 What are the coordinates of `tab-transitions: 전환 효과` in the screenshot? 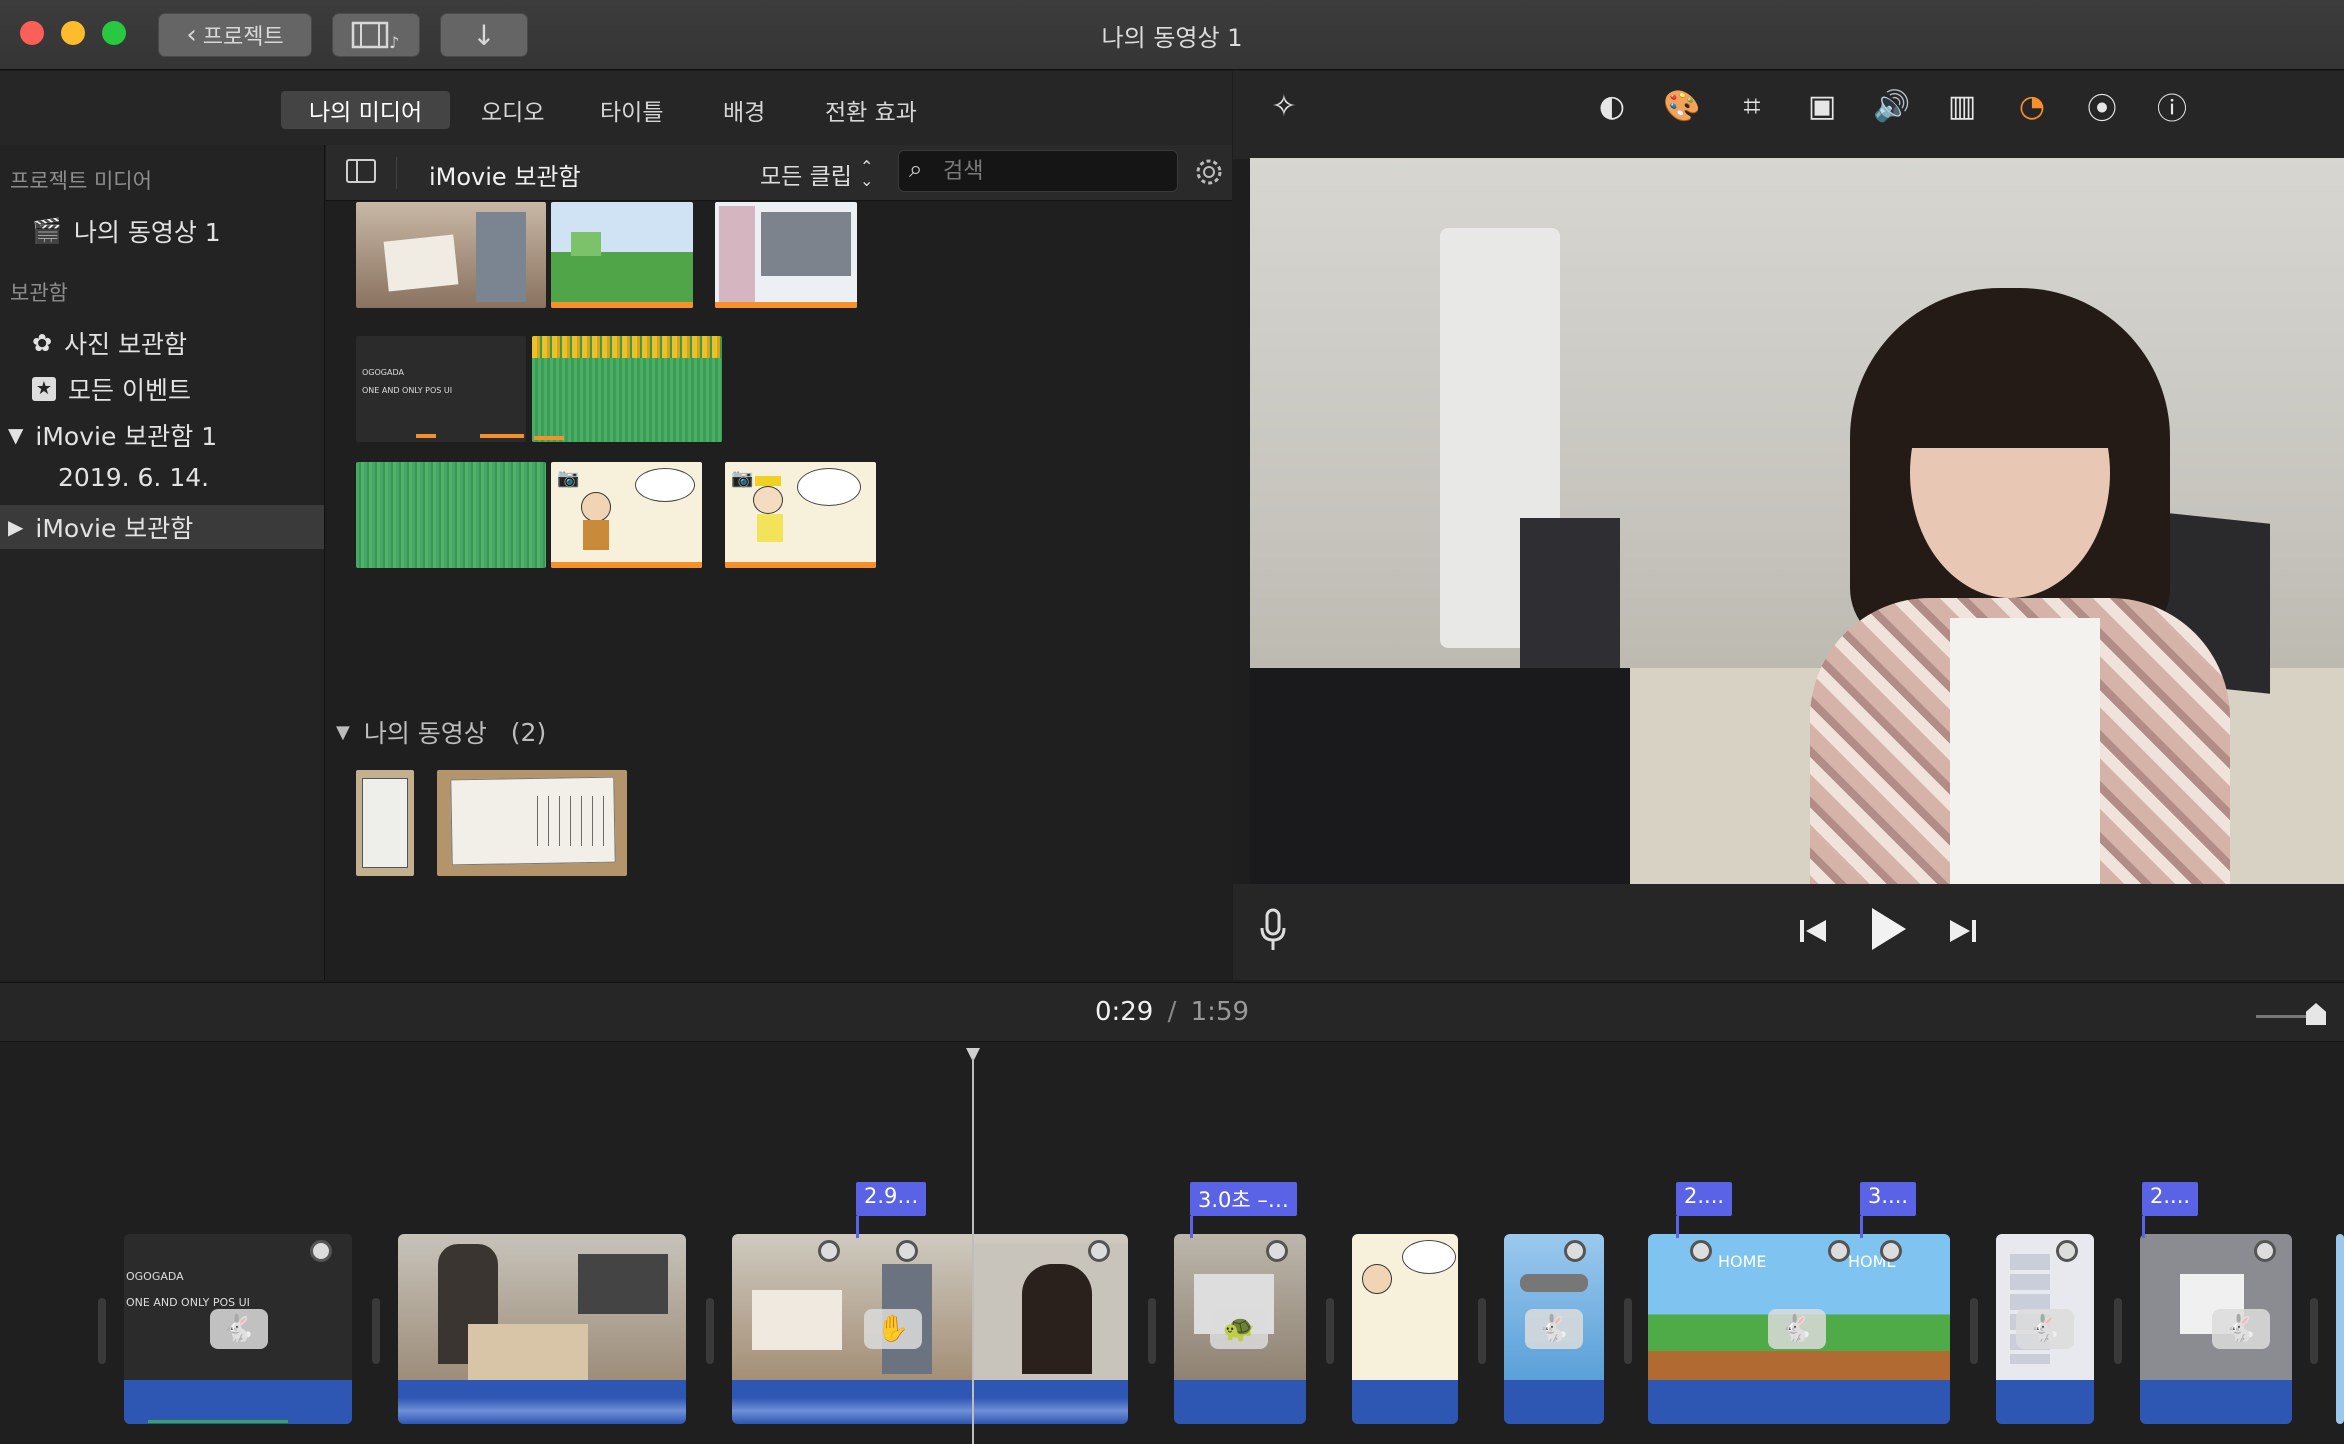 It's located at (871, 110).